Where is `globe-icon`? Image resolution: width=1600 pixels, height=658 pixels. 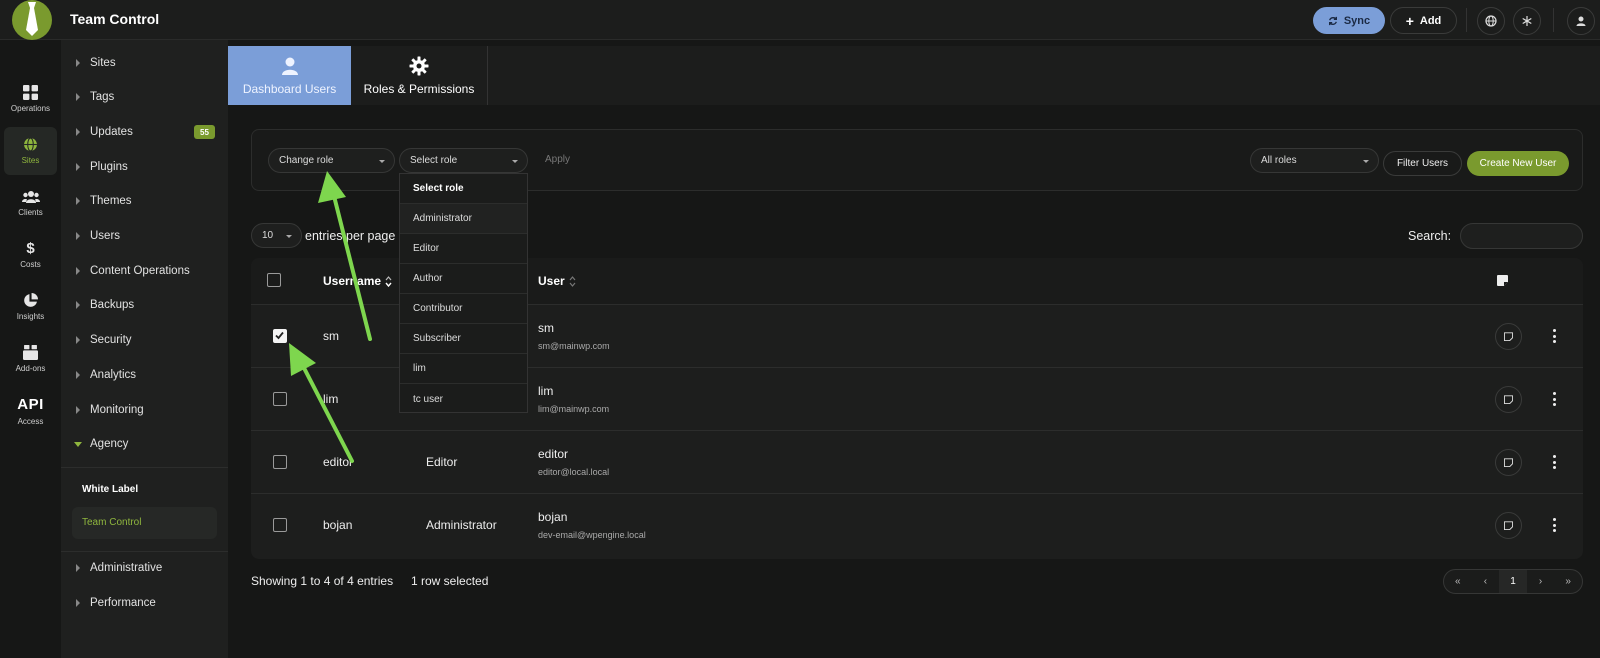 globe-icon is located at coordinates (1491, 21).